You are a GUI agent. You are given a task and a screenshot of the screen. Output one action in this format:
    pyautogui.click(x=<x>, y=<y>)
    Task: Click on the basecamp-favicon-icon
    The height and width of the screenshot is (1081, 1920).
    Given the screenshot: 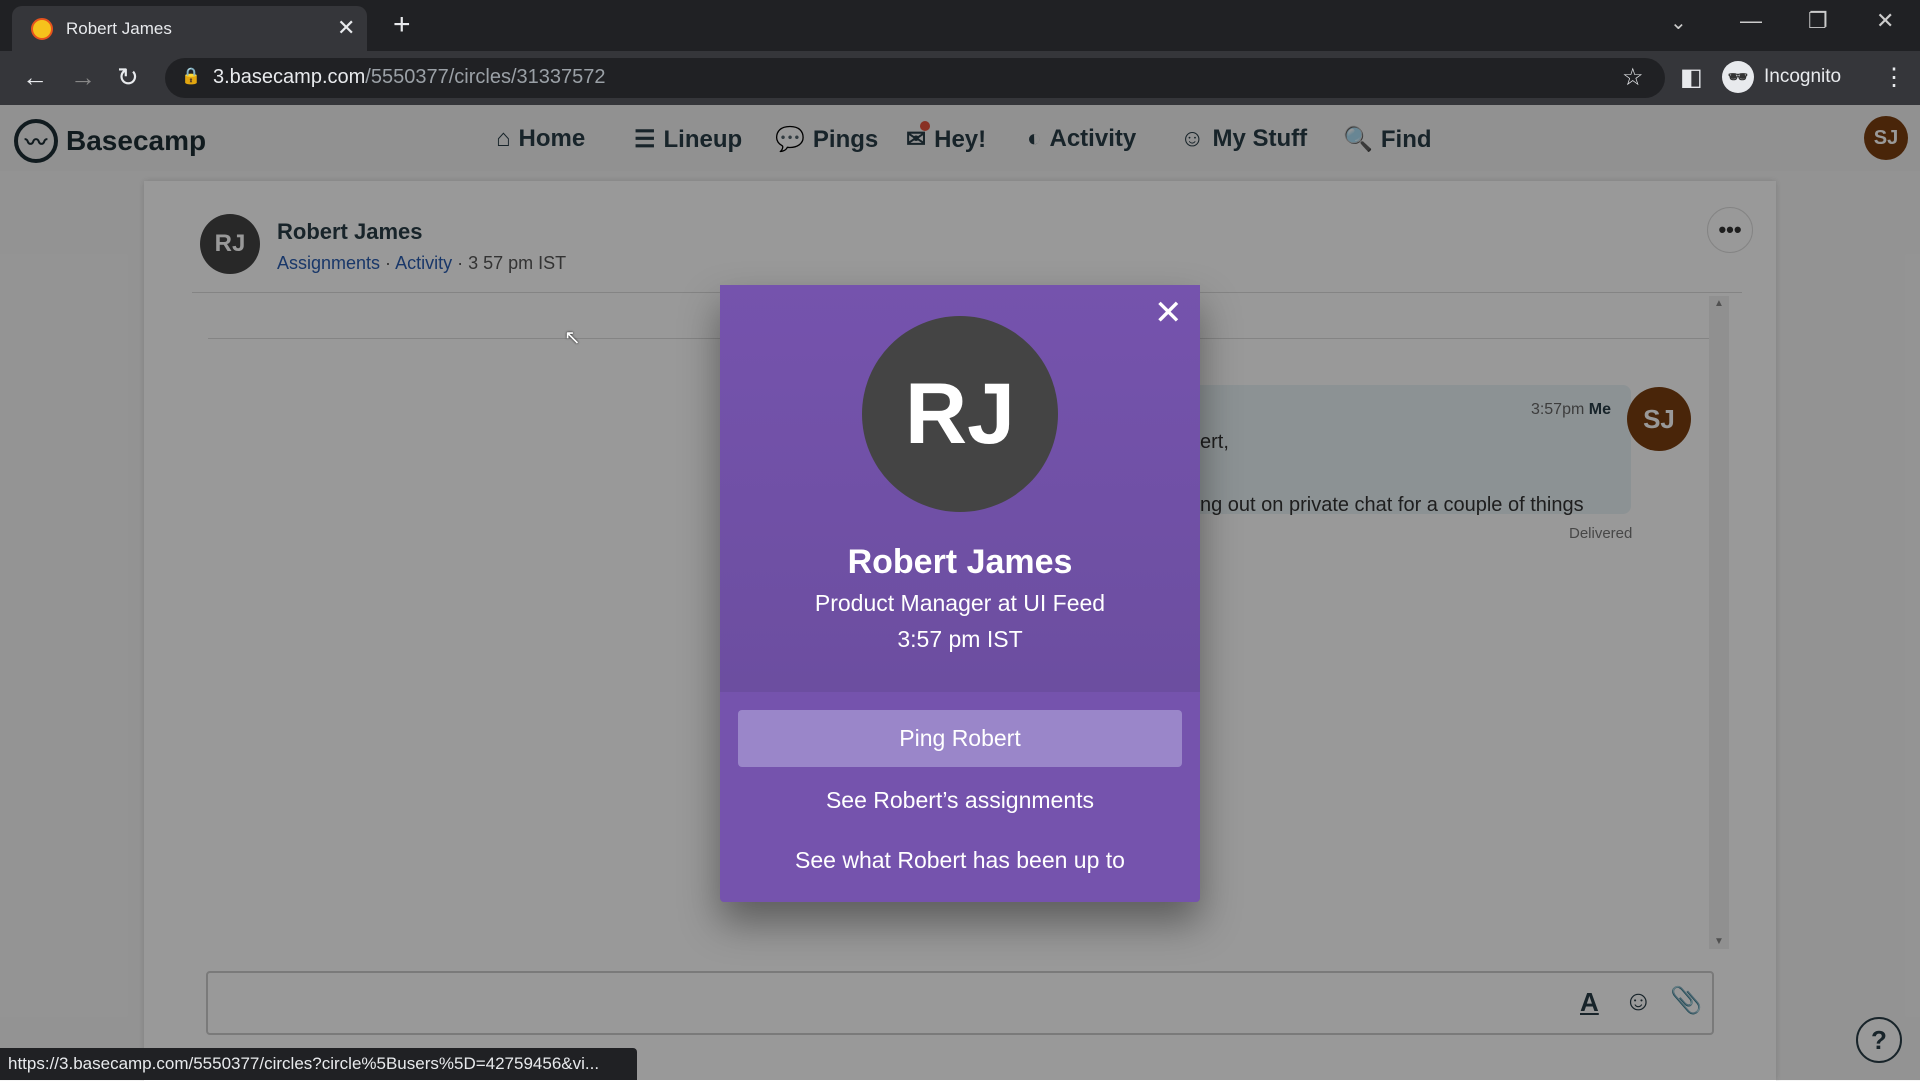 What is the action you would take?
    pyautogui.click(x=42, y=29)
    